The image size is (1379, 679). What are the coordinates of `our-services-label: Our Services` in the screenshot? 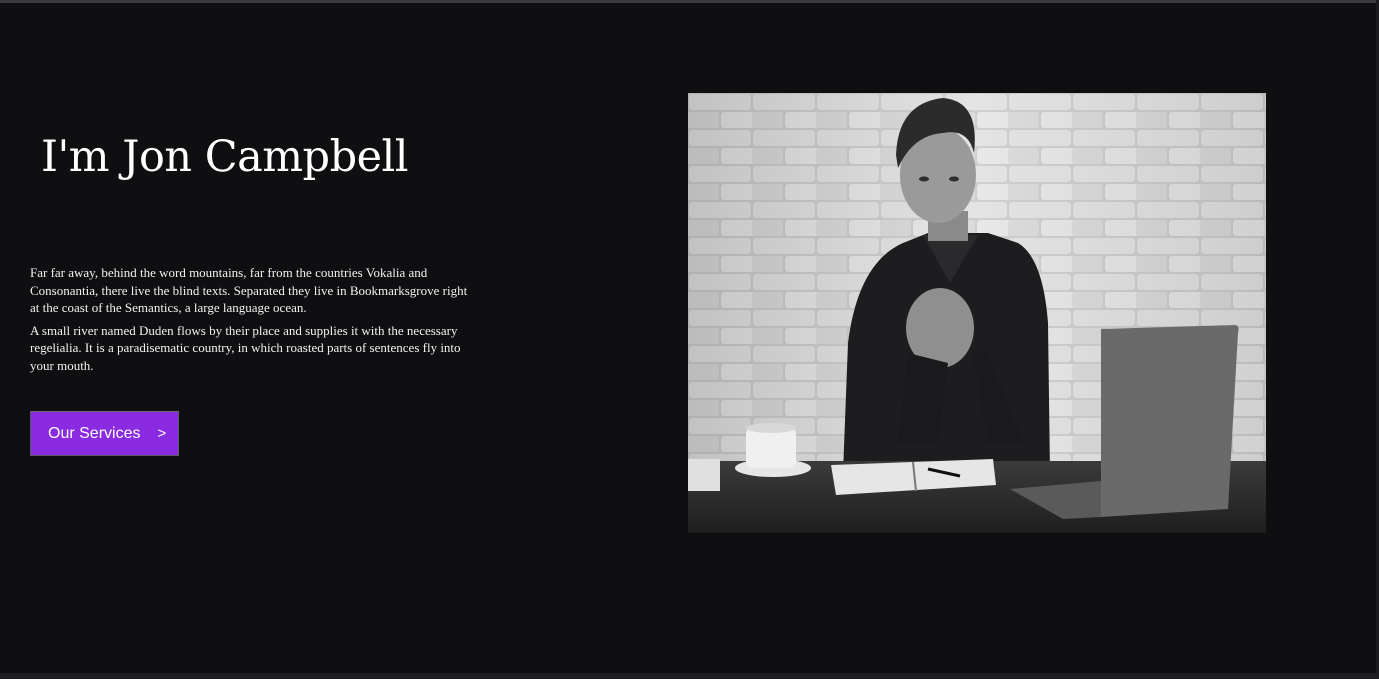 It's located at (94, 433).